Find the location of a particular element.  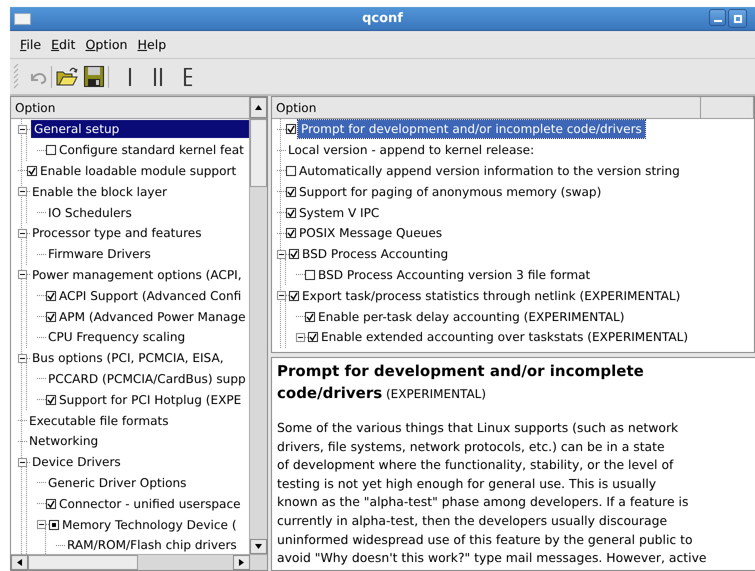

tree-item: BSD Process Accounting is located at coordinates (375, 254).